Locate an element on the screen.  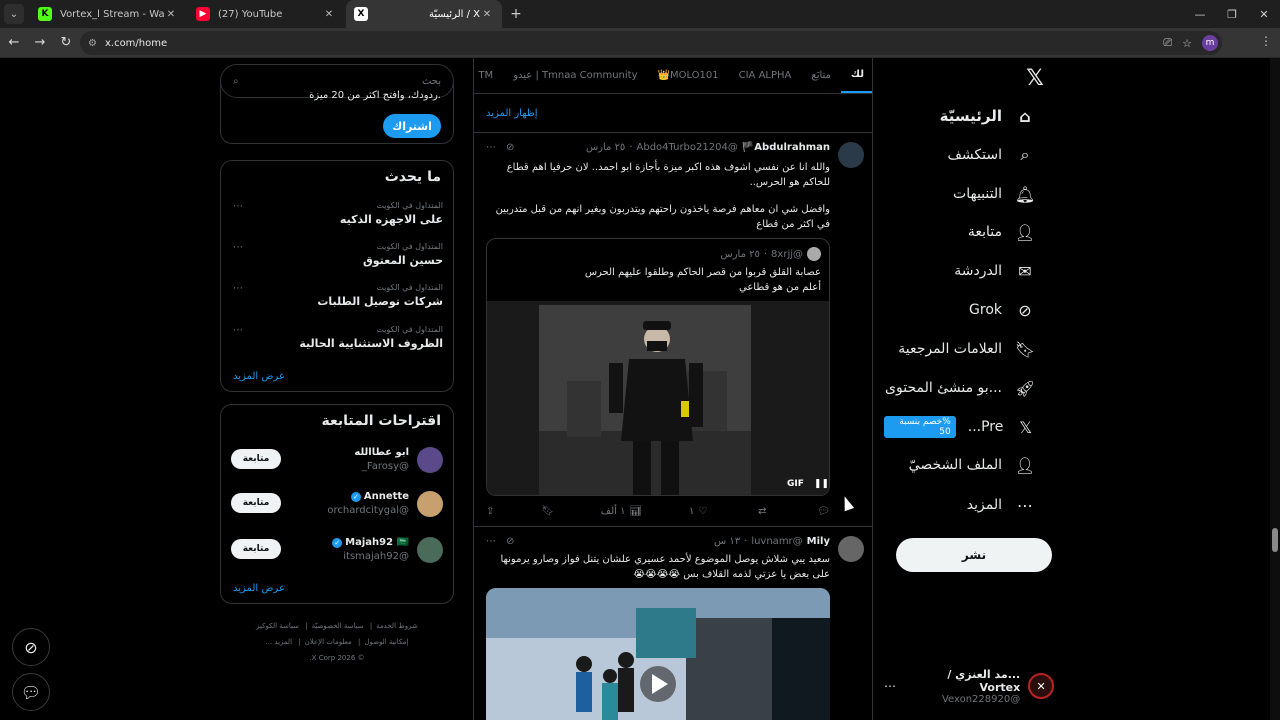
minimize-icon: — is located at coordinates (1200, 14).